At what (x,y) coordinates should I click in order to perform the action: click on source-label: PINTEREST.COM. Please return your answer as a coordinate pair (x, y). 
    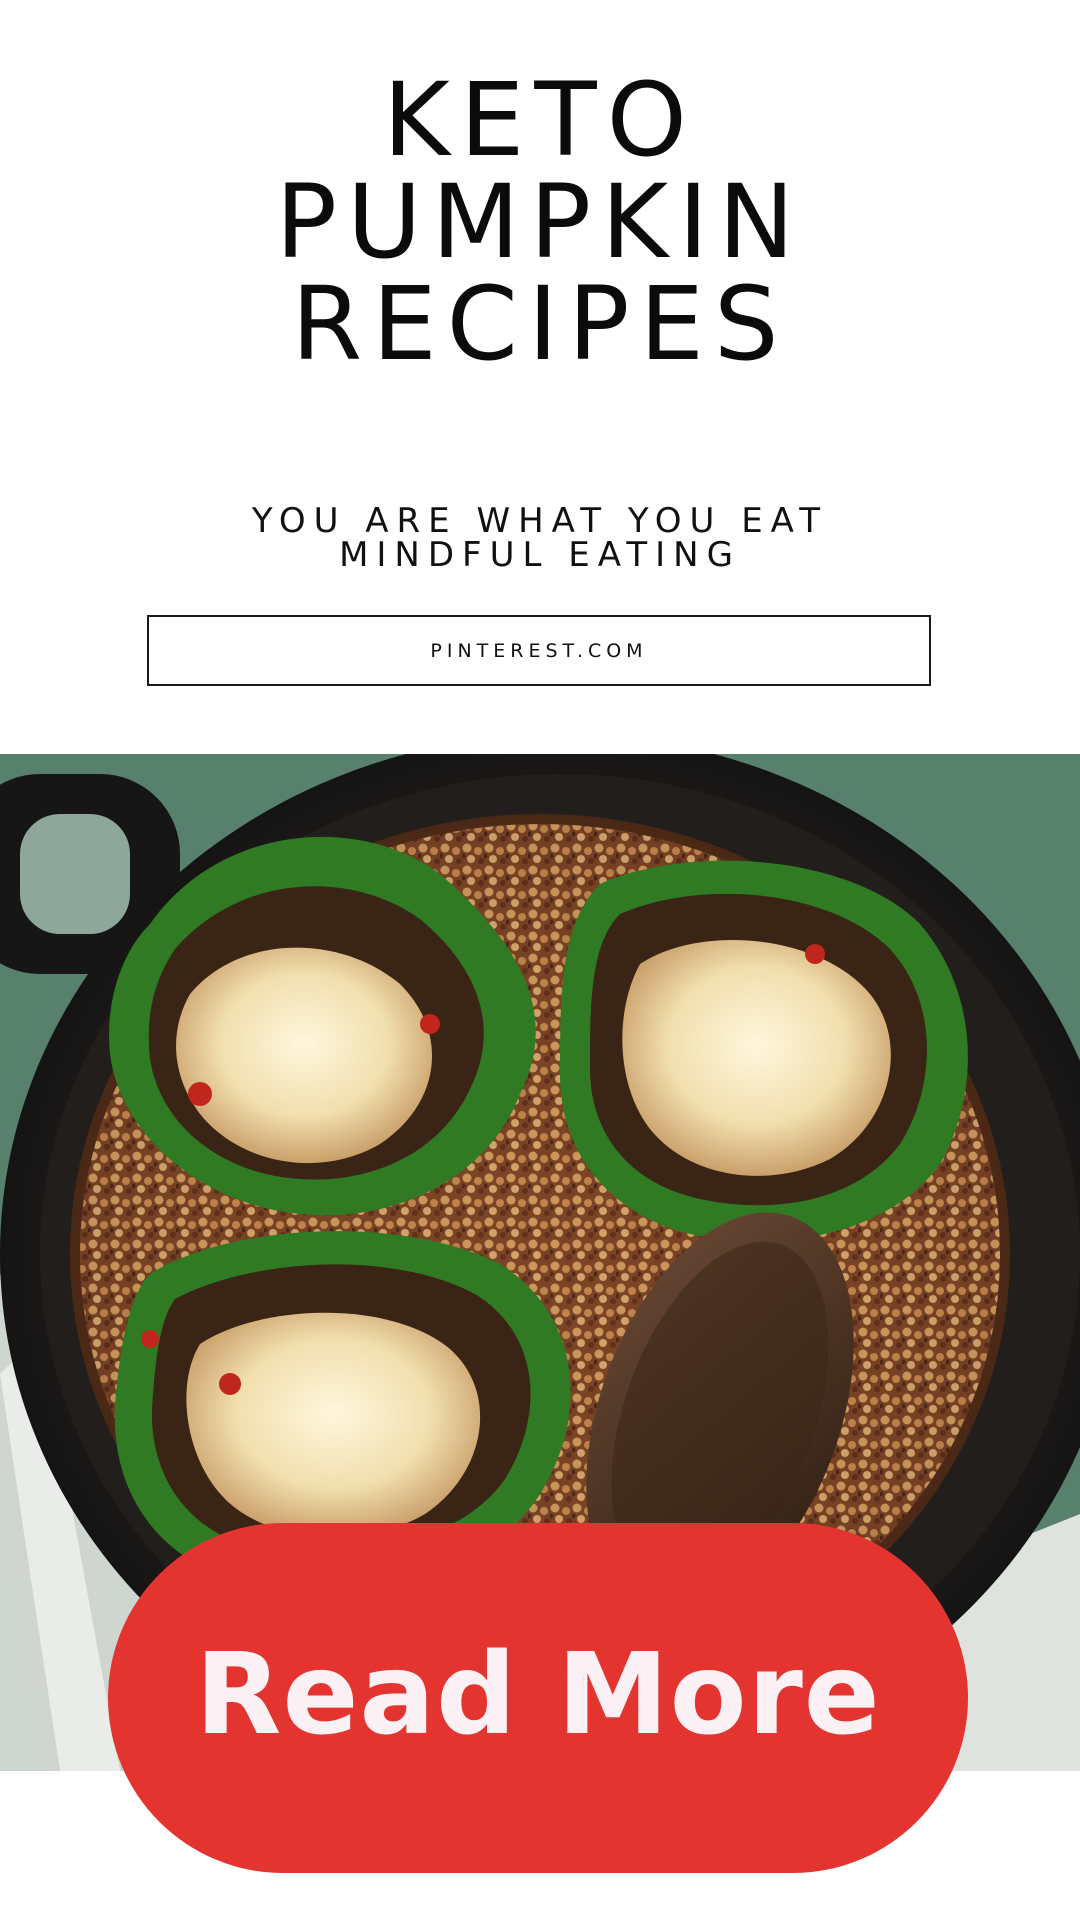
    Looking at the image, I should click on (539, 650).